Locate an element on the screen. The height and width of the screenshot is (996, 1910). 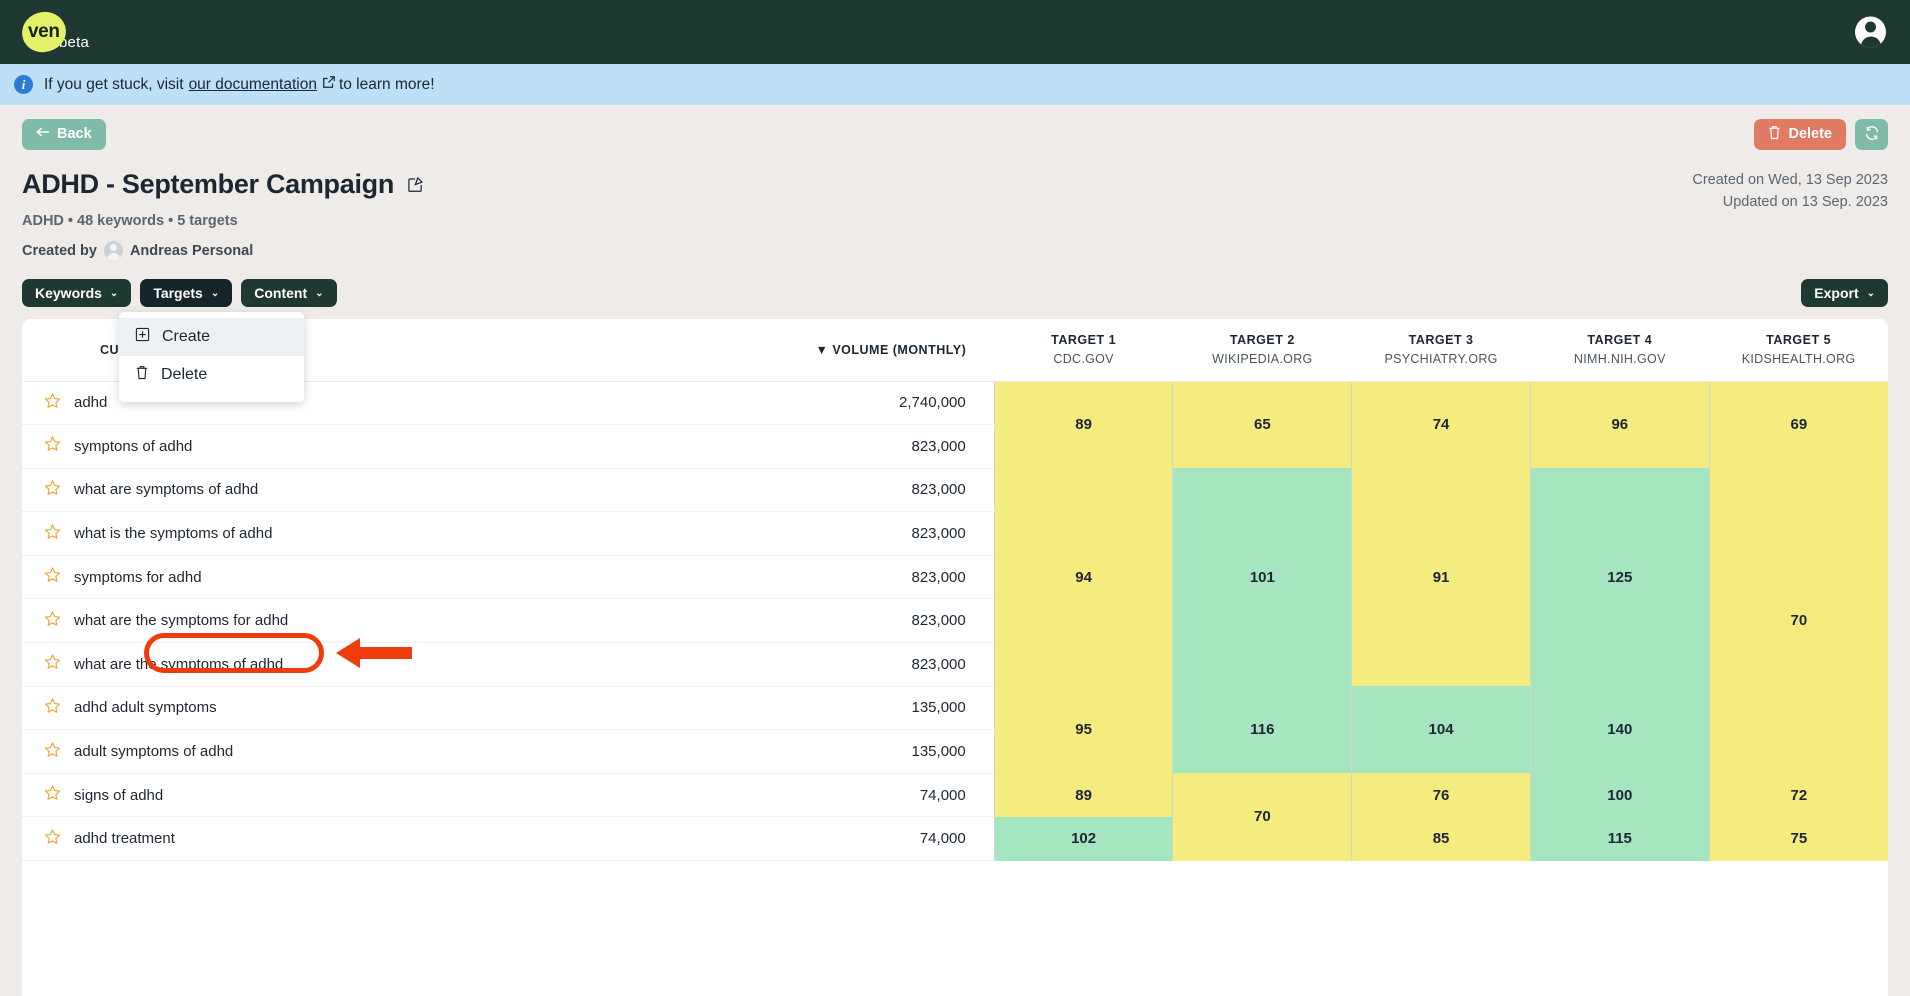
logo-text: ven is located at coordinates (44, 32).